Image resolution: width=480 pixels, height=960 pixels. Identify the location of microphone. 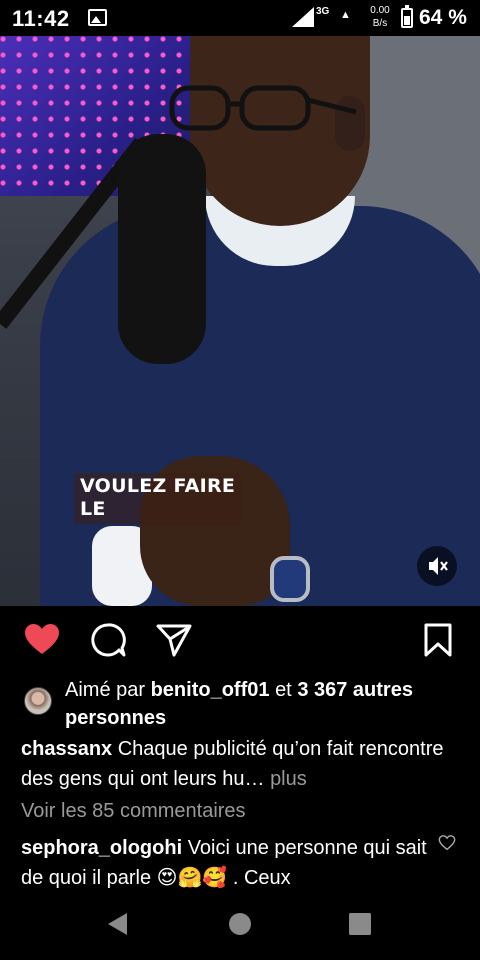
(162, 249).